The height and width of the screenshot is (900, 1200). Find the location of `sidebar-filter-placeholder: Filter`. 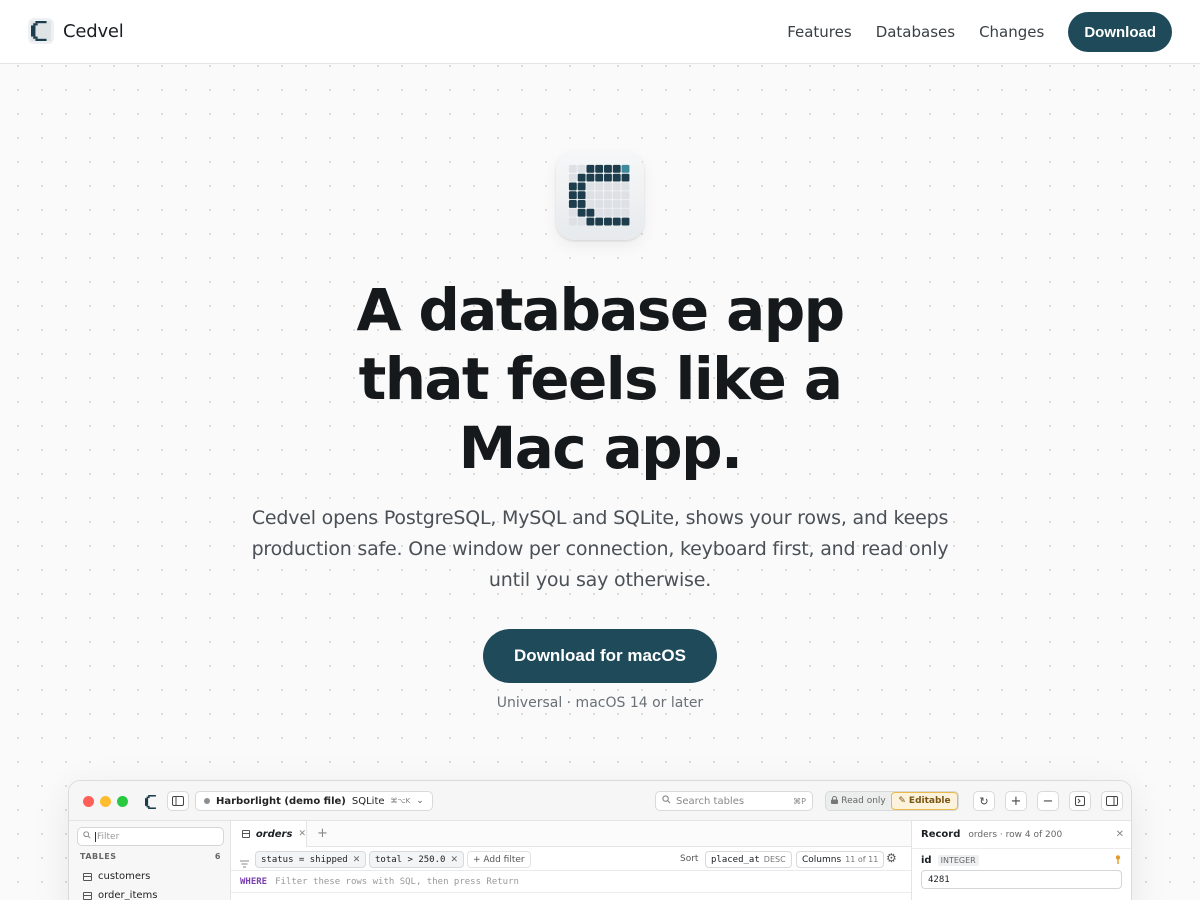

sidebar-filter-placeholder: Filter is located at coordinates (107, 836).